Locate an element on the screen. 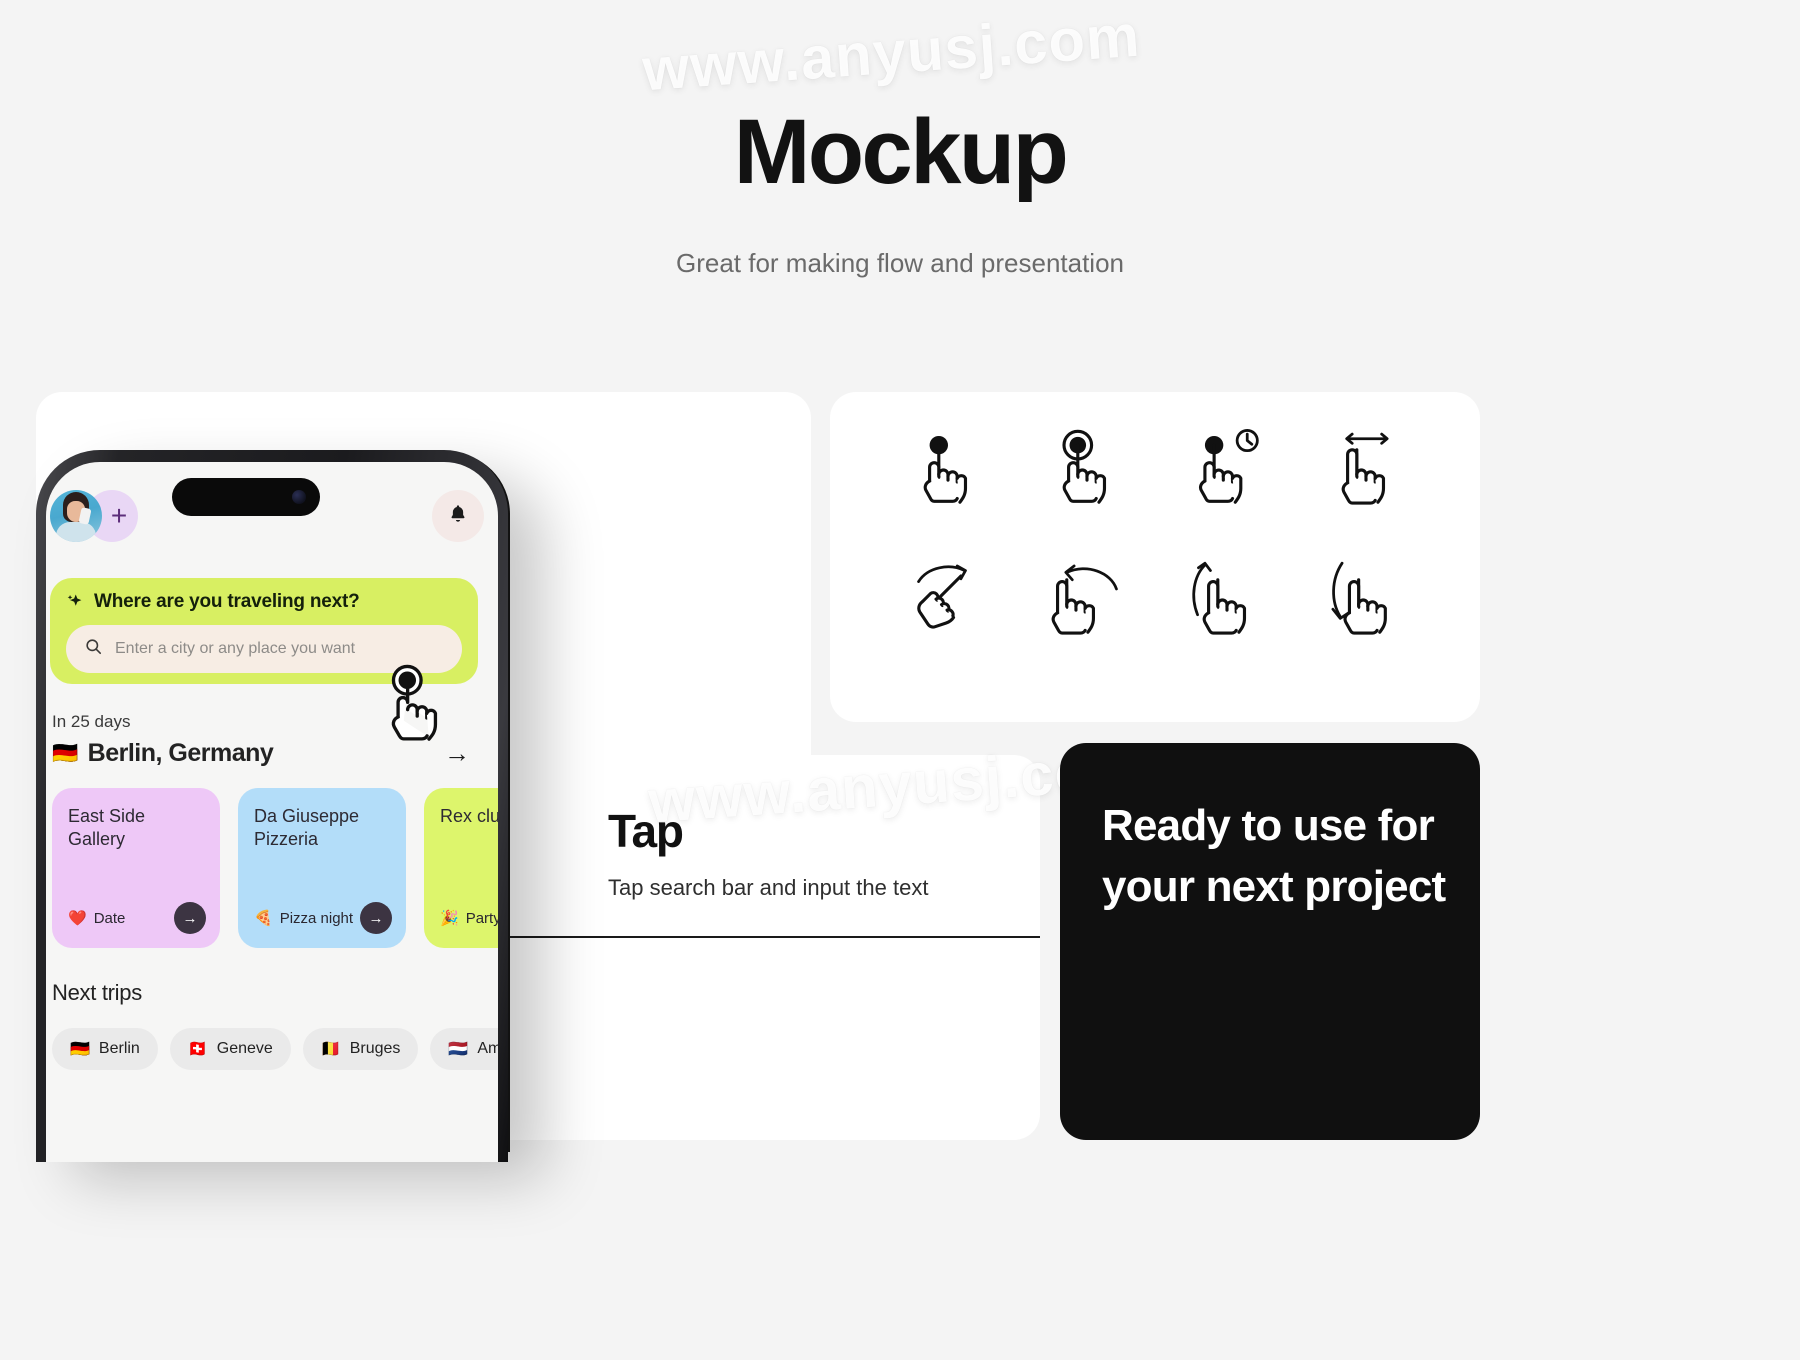 The width and height of the screenshot is (1800, 1360). swipe-left-gesture-icon is located at coordinates (1087, 600).